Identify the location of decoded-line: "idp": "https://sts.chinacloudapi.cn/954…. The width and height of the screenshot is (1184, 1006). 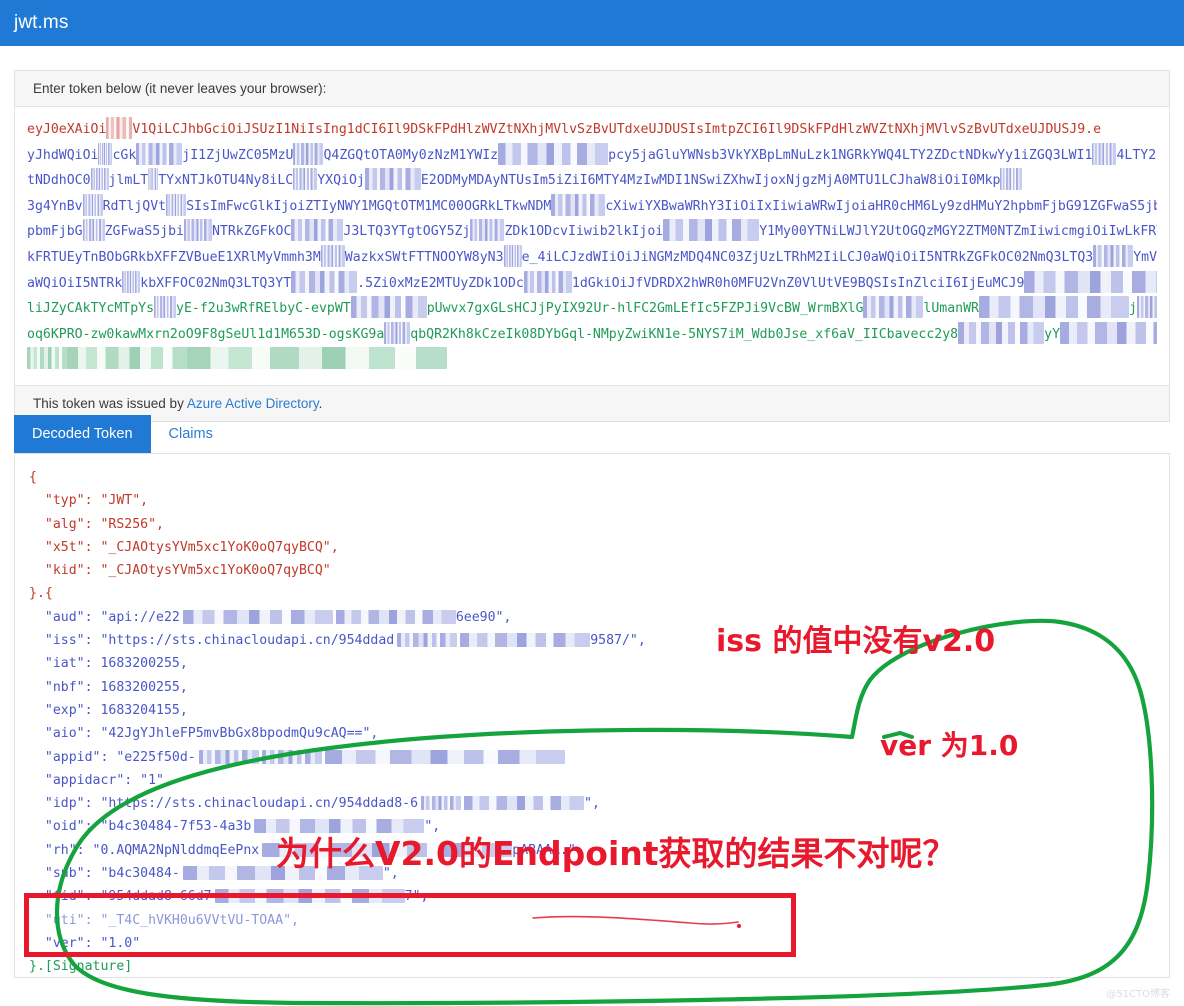
(592, 803).